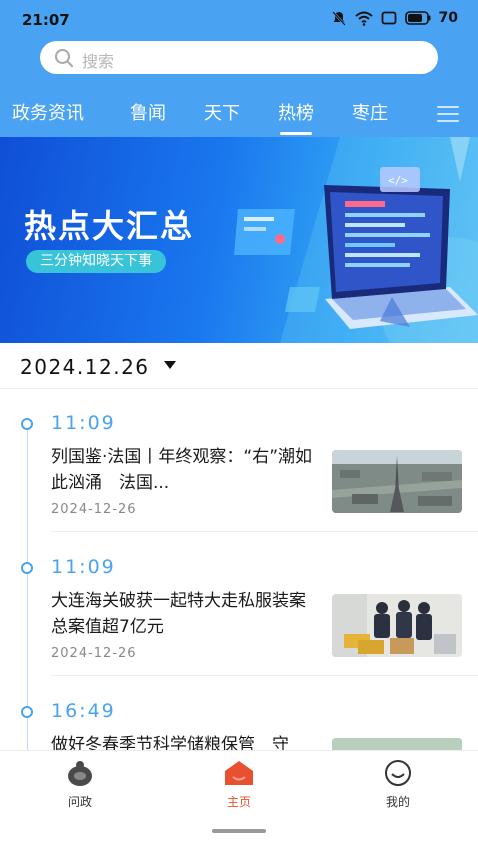  What do you see at coordinates (64, 58) in the screenshot?
I see `search-icon` at bounding box center [64, 58].